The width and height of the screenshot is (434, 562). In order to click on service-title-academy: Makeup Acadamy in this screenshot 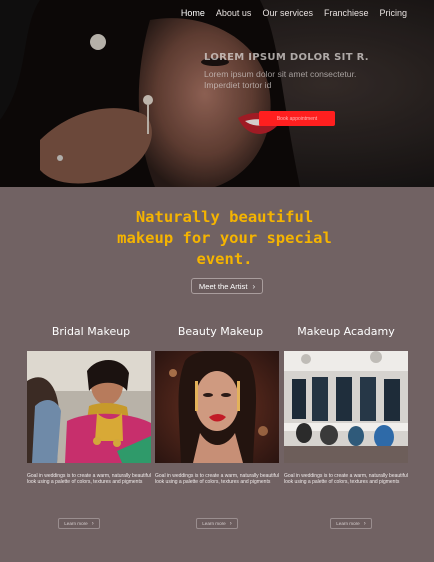, I will do `click(346, 331)`.